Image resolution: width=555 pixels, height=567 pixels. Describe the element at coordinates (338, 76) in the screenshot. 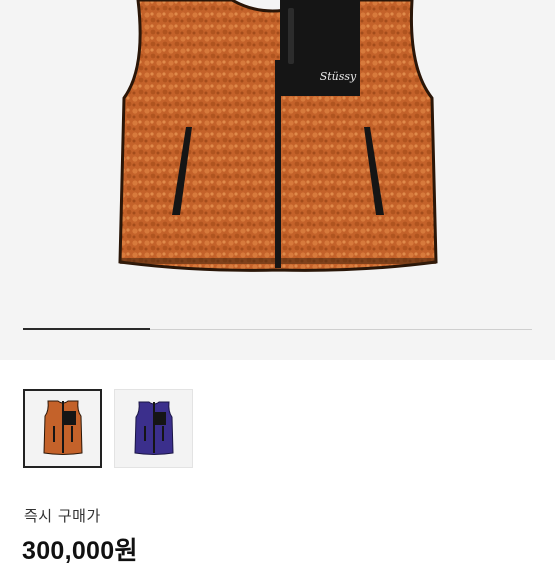

I see `svg-text: Stüssy` at that location.